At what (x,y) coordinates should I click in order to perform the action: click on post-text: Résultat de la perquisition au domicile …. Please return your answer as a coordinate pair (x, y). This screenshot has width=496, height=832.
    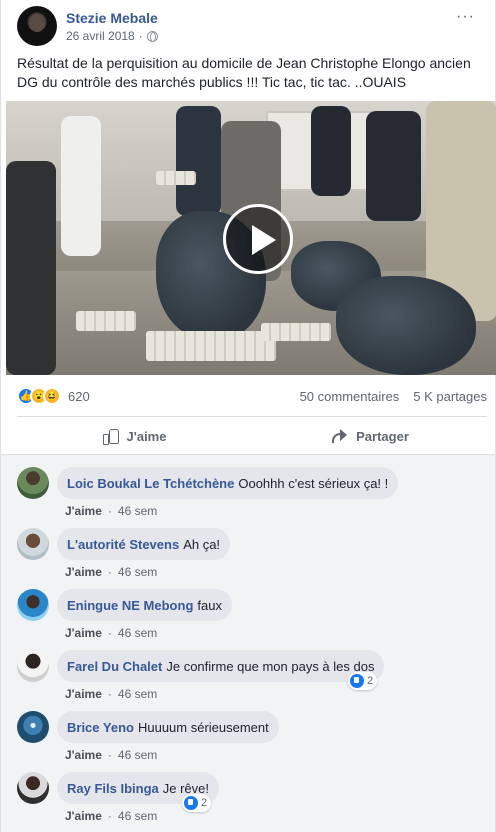
    Looking at the image, I should click on (244, 72).